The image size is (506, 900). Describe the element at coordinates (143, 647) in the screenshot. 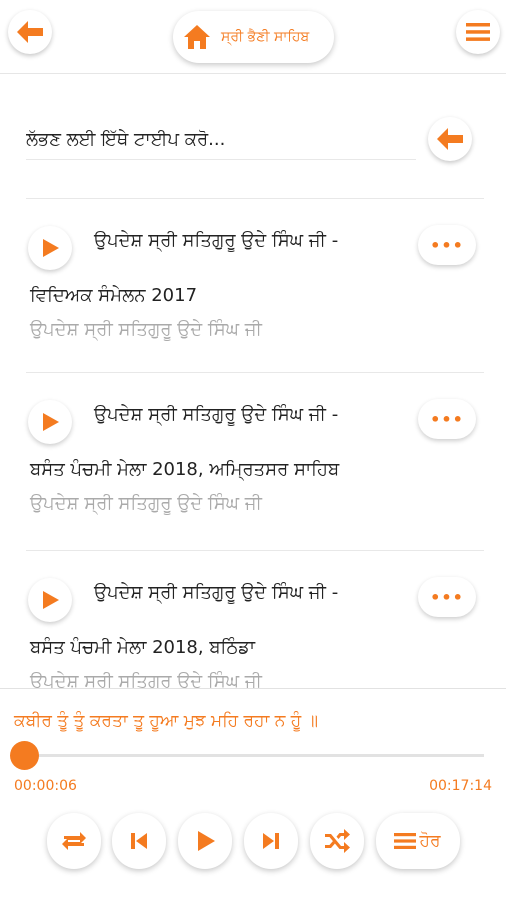

I see `track-title-line2: ਬਸੰਤ ਪੰਚਮੀ ਮੇਲਾ 2018, ਬਠਿੰਡਾ` at that location.